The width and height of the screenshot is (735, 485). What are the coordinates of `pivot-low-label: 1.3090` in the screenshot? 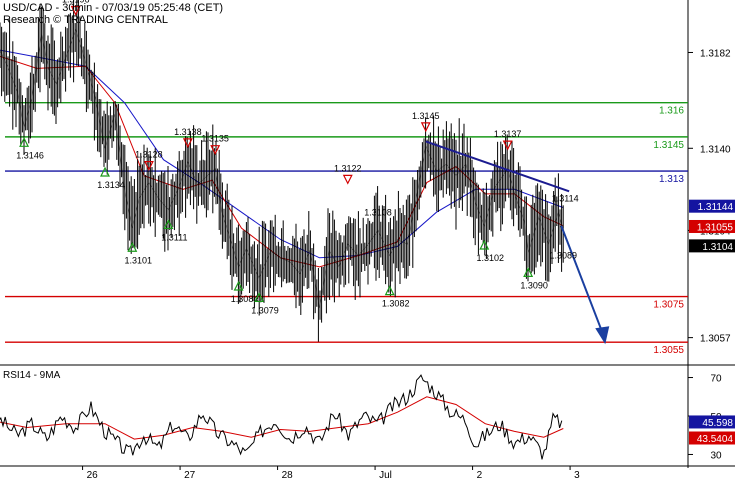 It's located at (534, 285).